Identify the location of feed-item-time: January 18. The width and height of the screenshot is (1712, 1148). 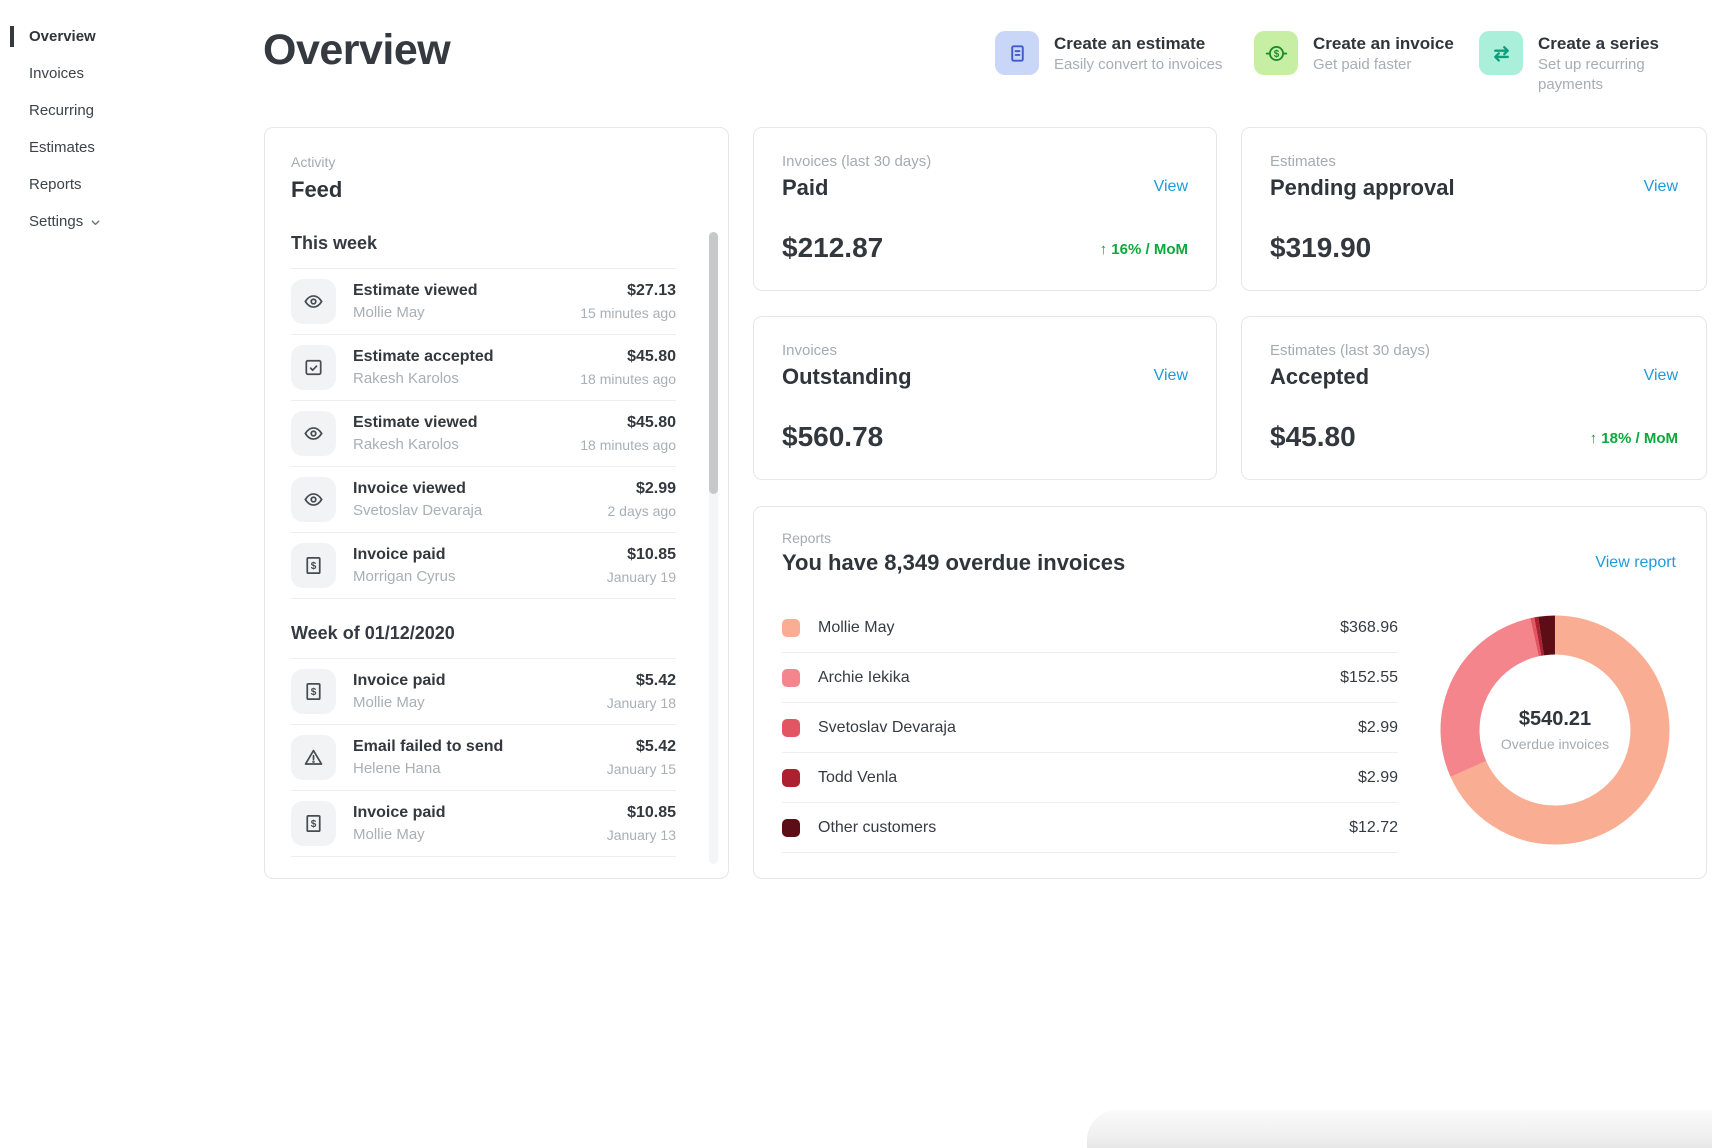
(641, 703).